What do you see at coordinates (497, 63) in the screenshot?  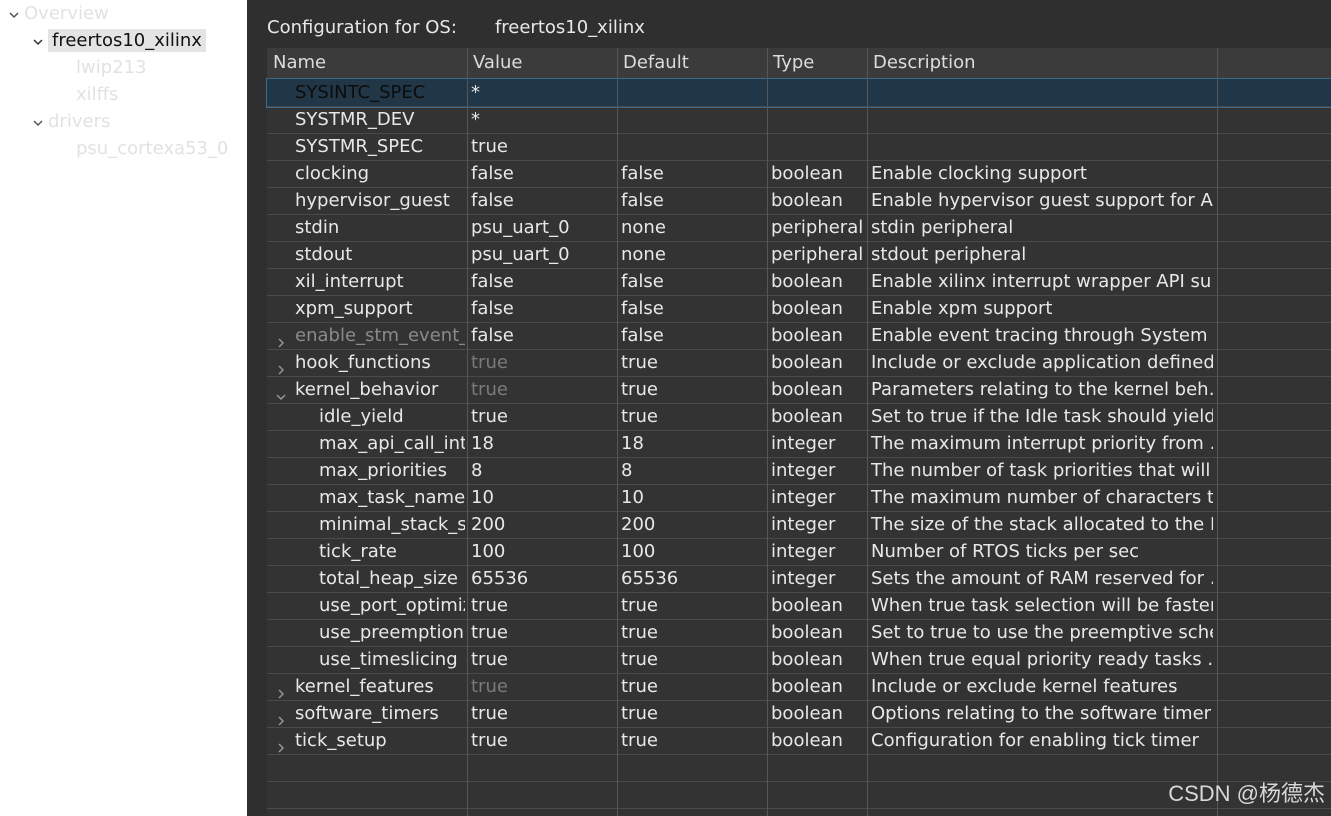 I see `column-header-value: Value` at bounding box center [497, 63].